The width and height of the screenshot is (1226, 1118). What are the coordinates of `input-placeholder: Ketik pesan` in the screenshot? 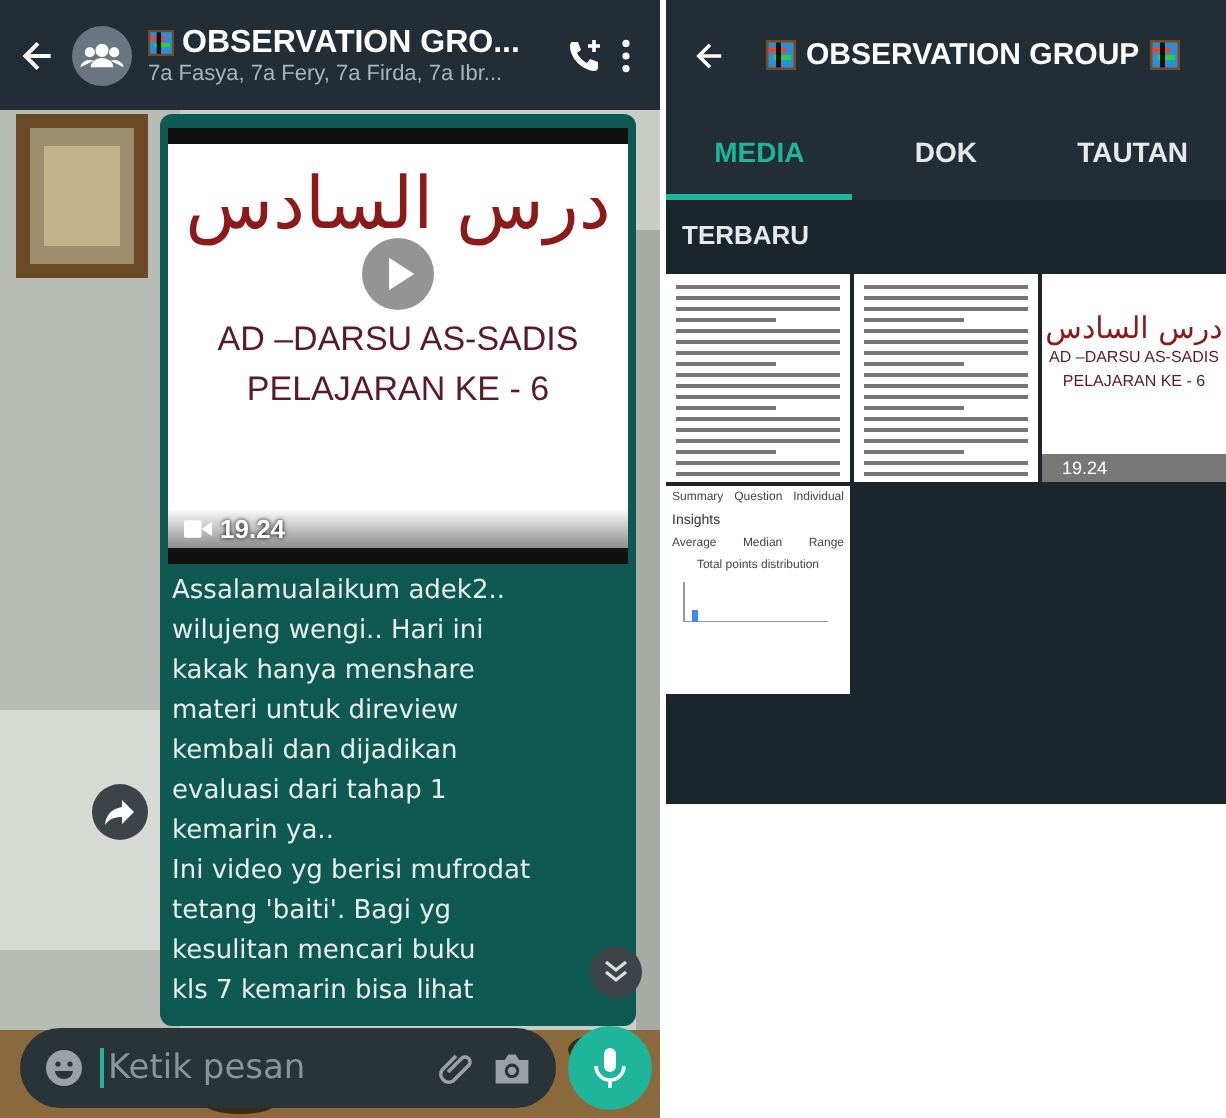 It's located at (208, 1068).